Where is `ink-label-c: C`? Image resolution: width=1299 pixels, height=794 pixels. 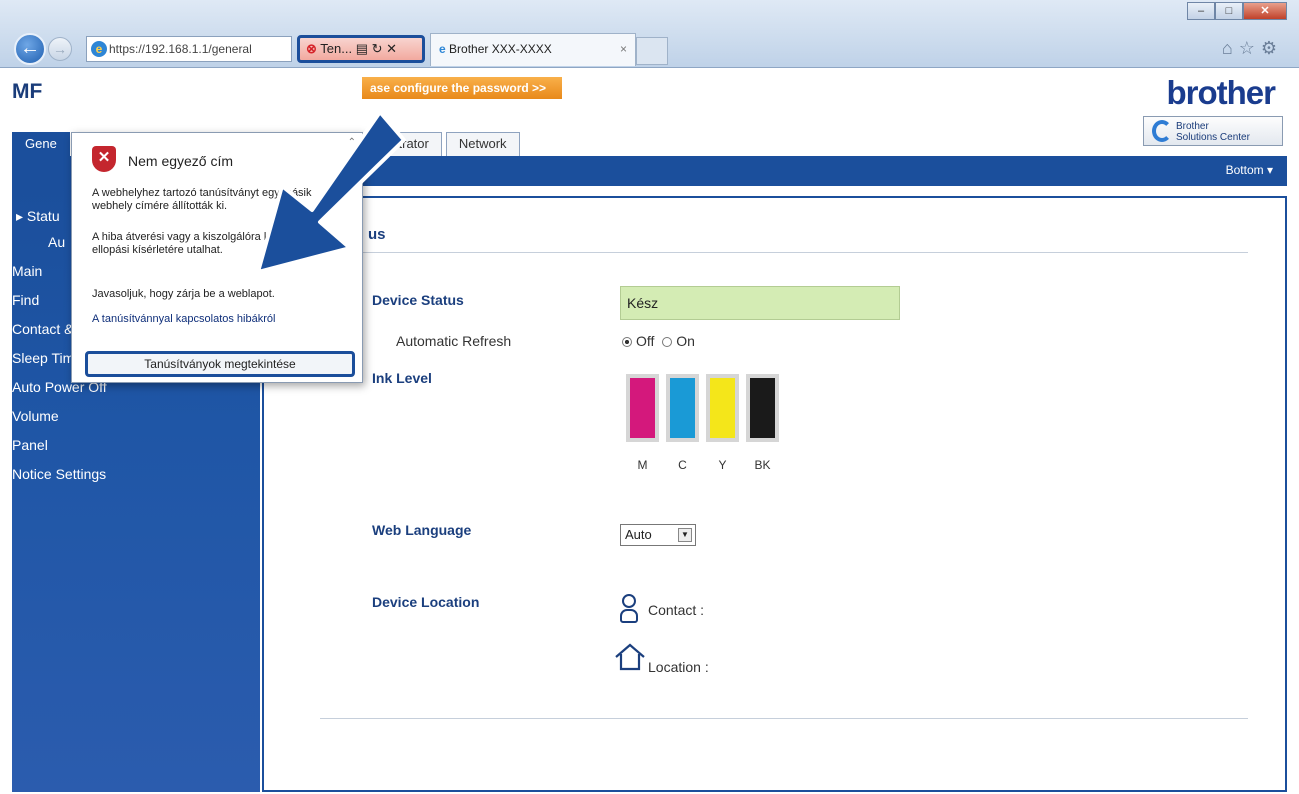 ink-label-c: C is located at coordinates (682, 465).